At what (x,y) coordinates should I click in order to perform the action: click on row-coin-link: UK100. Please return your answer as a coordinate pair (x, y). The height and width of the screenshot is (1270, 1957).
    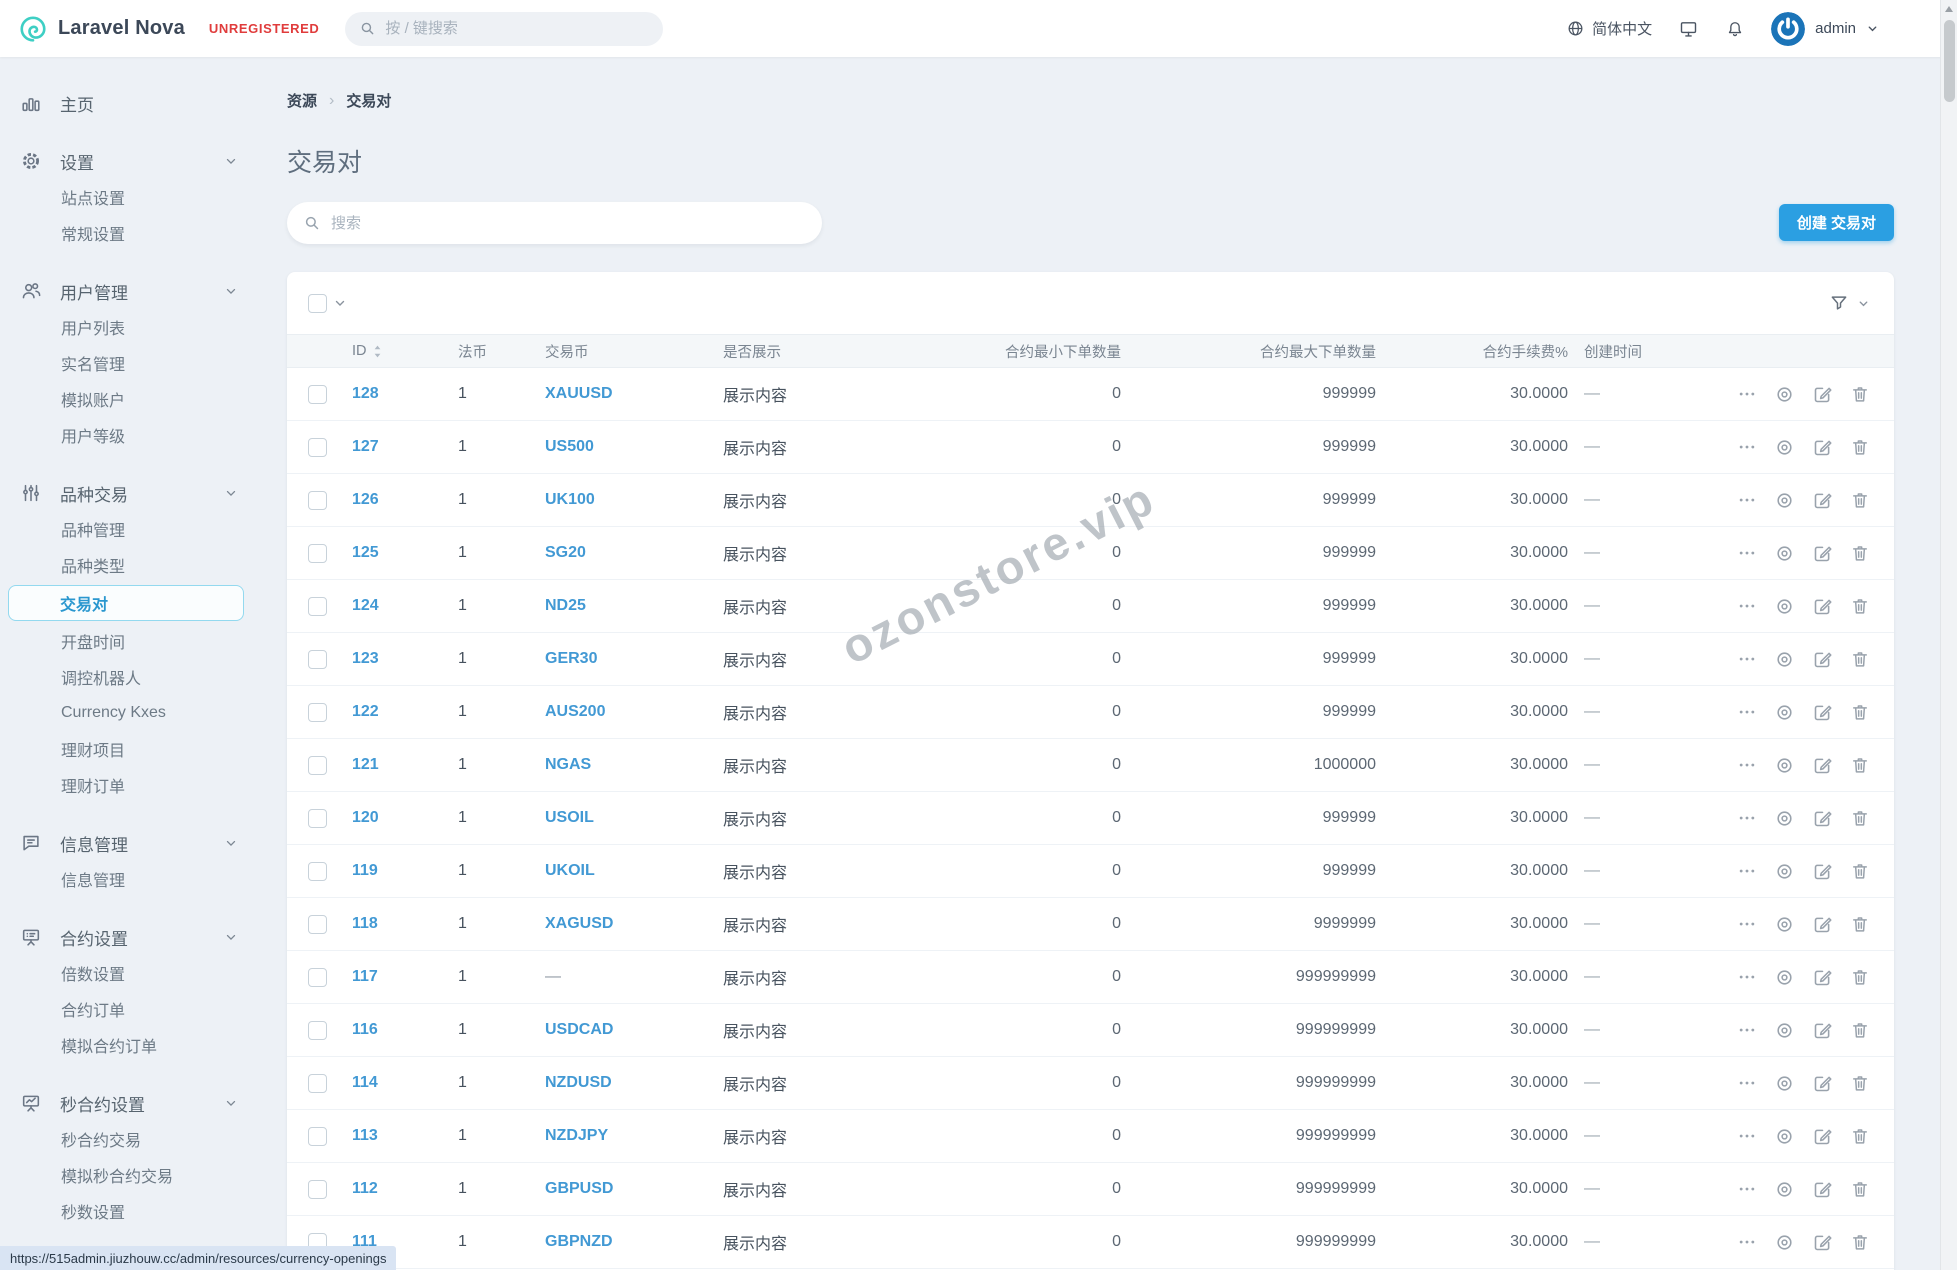
    Looking at the image, I should click on (570, 500).